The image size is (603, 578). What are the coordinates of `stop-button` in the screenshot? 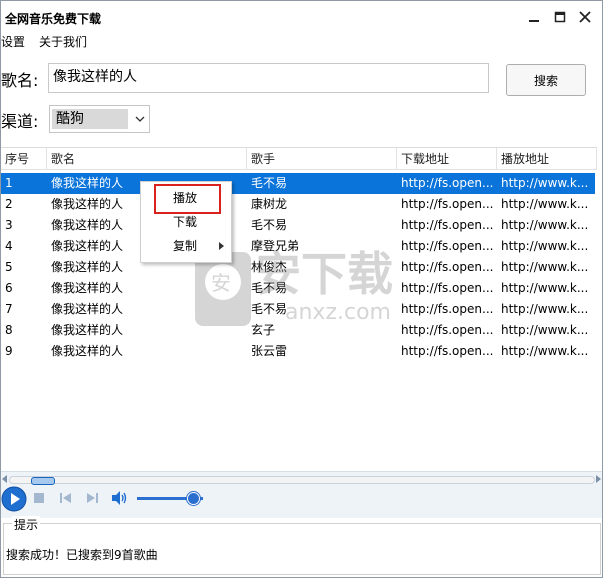 It's located at (39, 498).